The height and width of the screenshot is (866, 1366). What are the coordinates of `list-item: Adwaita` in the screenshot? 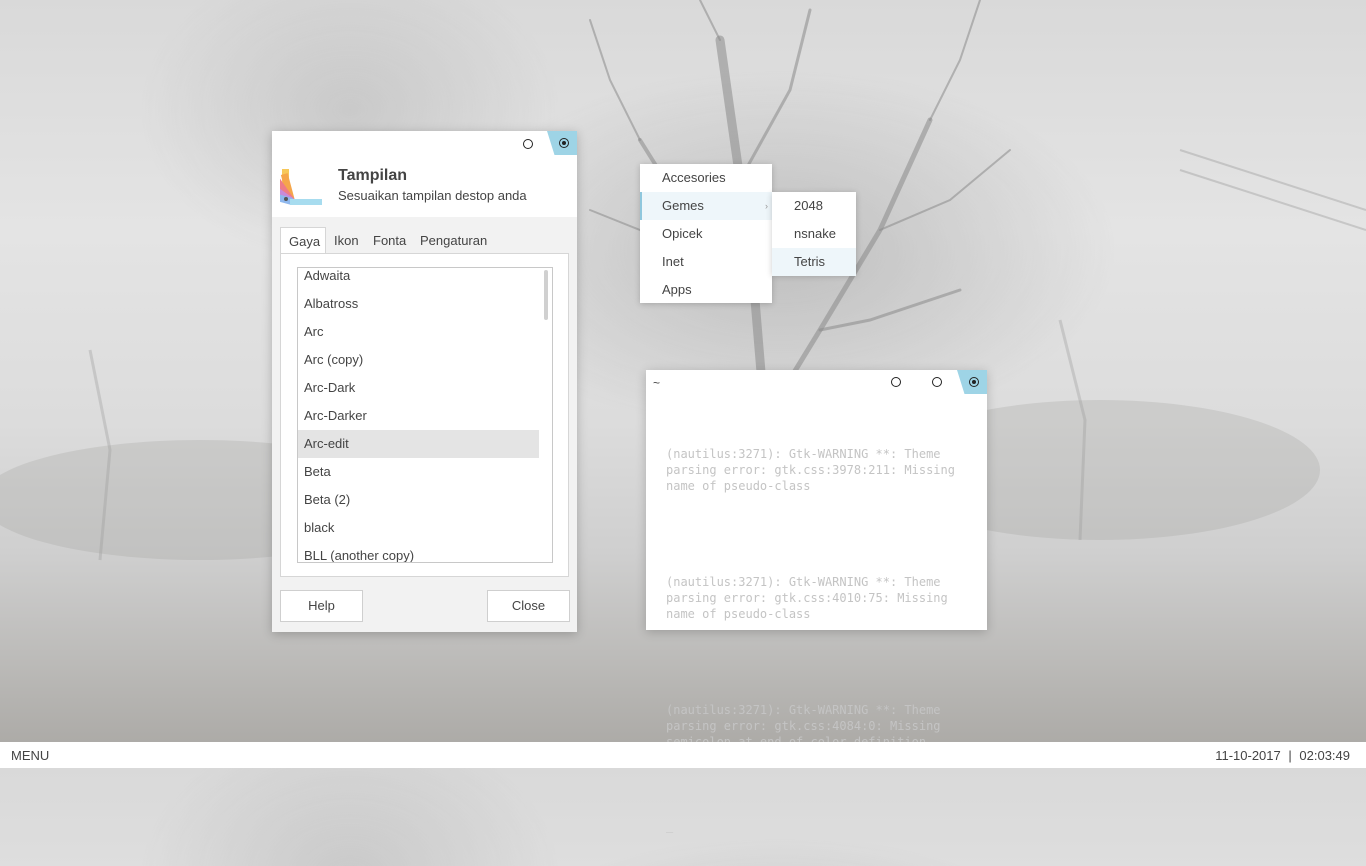 It's located at (418, 279).